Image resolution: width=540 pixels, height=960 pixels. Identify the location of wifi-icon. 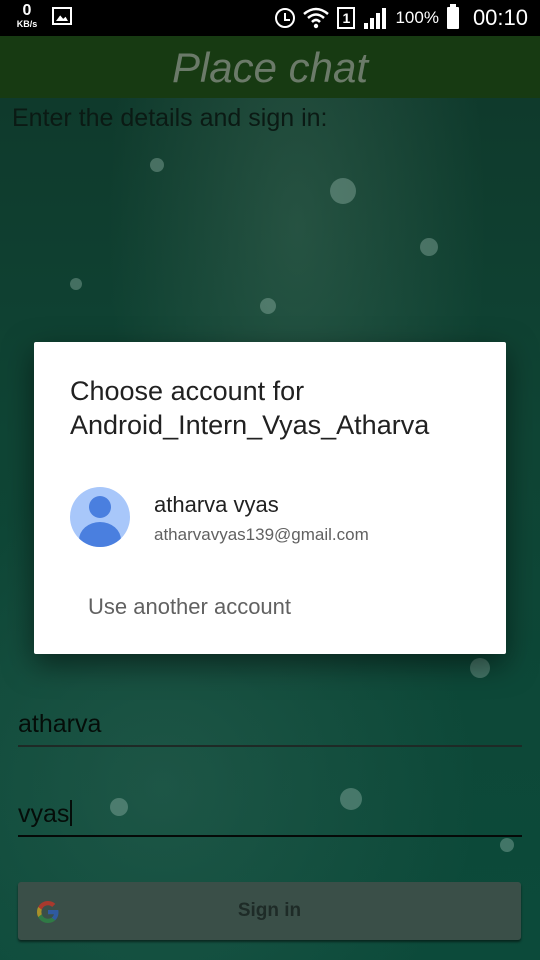
(316, 18).